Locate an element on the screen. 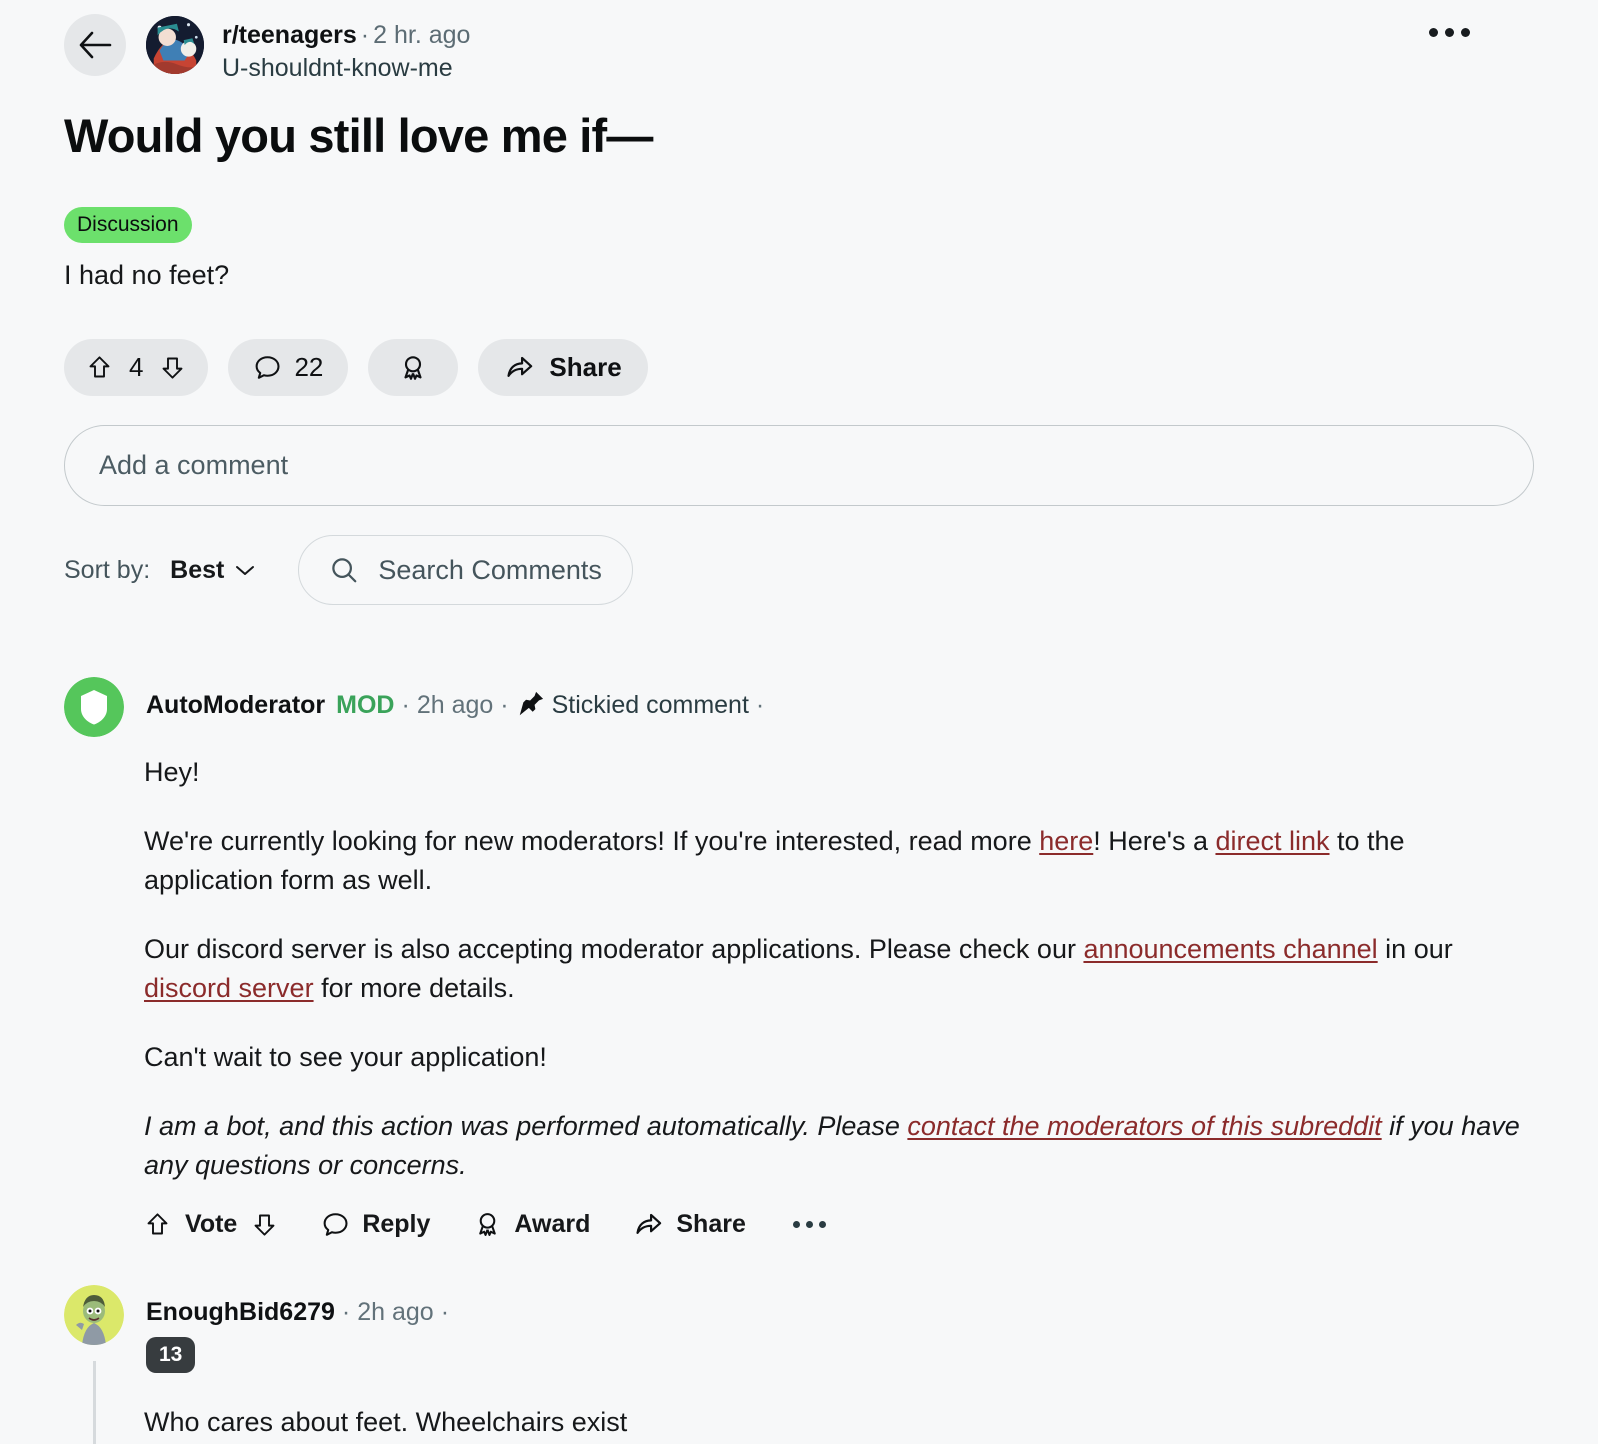 This screenshot has width=1598, height=1444. post-body-text: I had no feet? is located at coordinates (147, 275).